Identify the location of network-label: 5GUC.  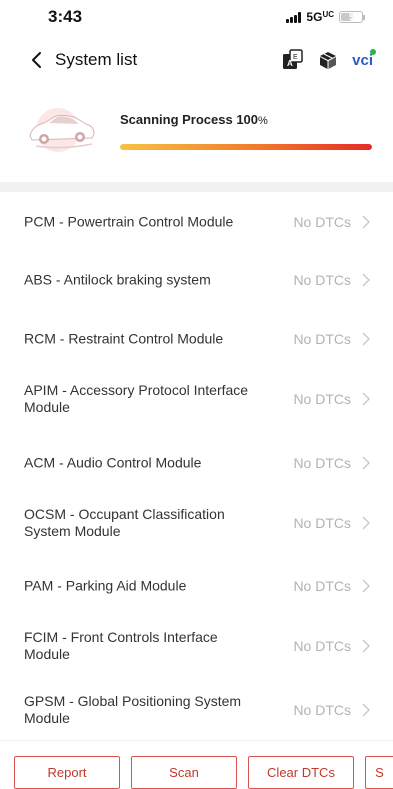
(320, 17).